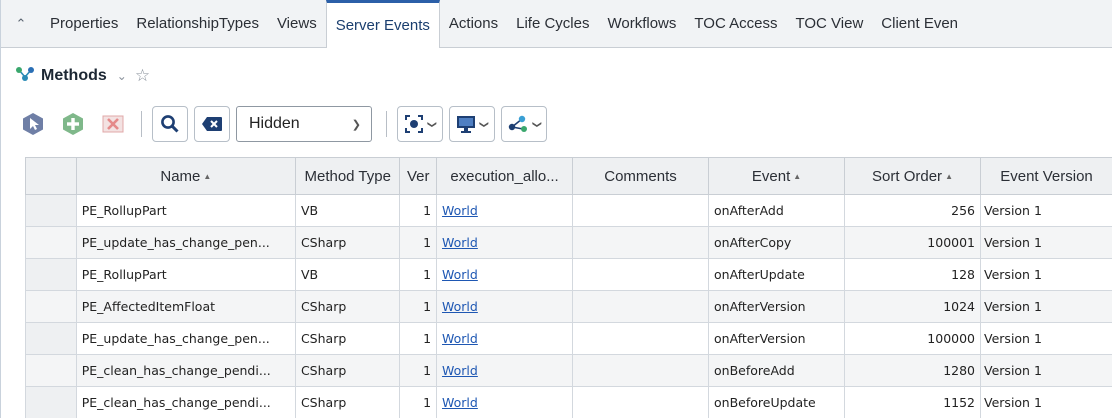 Image resolution: width=1112 pixels, height=418 pixels. Describe the element at coordinates (473, 24) in the screenshot. I see `tab-actions: Actions` at that location.